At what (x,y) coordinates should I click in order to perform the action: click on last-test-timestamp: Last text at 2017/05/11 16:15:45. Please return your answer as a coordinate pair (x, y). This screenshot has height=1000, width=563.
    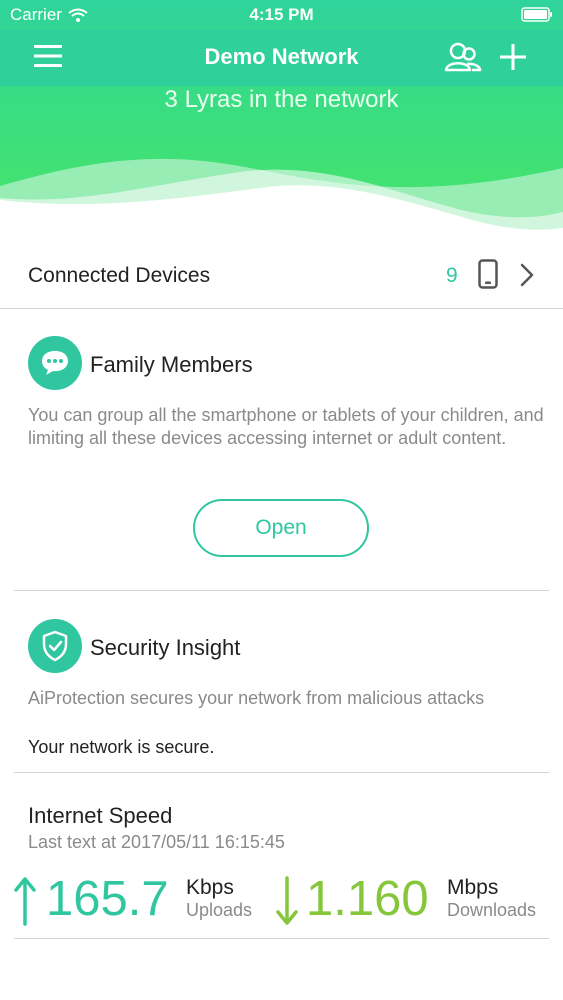
    Looking at the image, I should click on (156, 842).